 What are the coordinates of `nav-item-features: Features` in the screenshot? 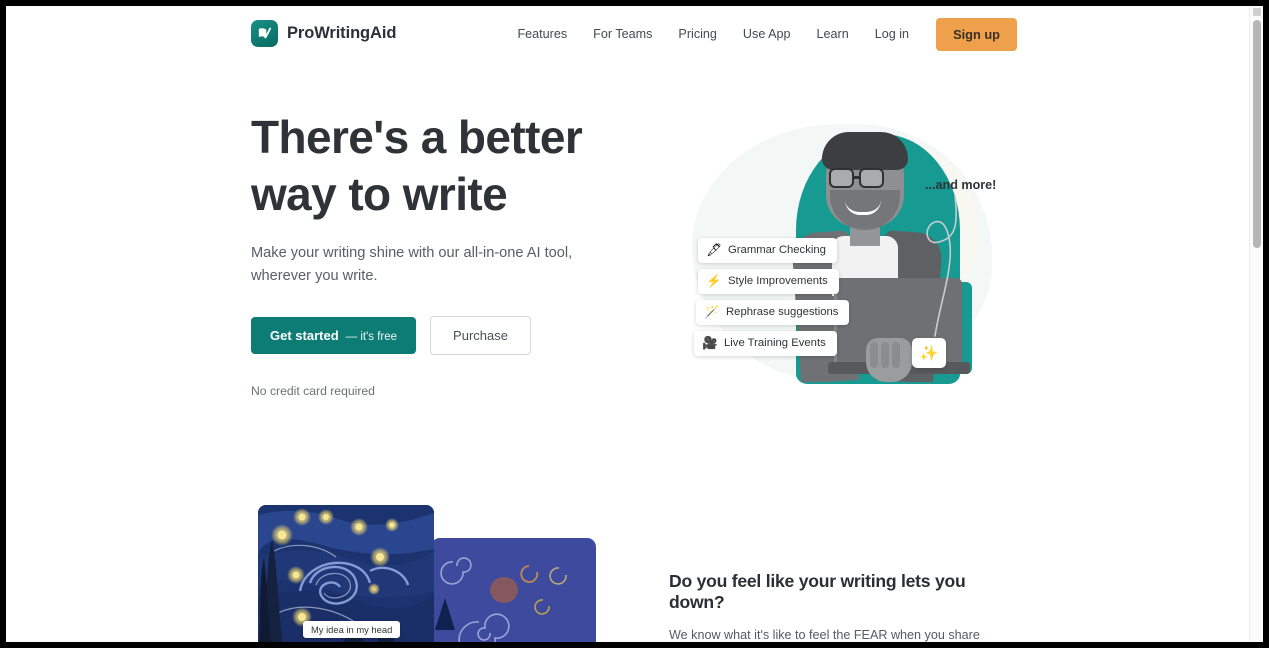 It's located at (542, 34).